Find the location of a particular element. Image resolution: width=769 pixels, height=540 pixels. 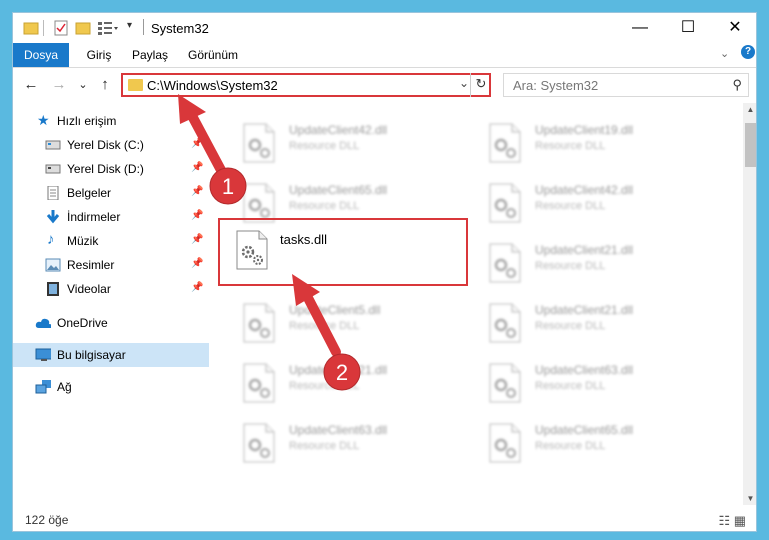

music-icon: ♪ is located at coordinates (51, 239).